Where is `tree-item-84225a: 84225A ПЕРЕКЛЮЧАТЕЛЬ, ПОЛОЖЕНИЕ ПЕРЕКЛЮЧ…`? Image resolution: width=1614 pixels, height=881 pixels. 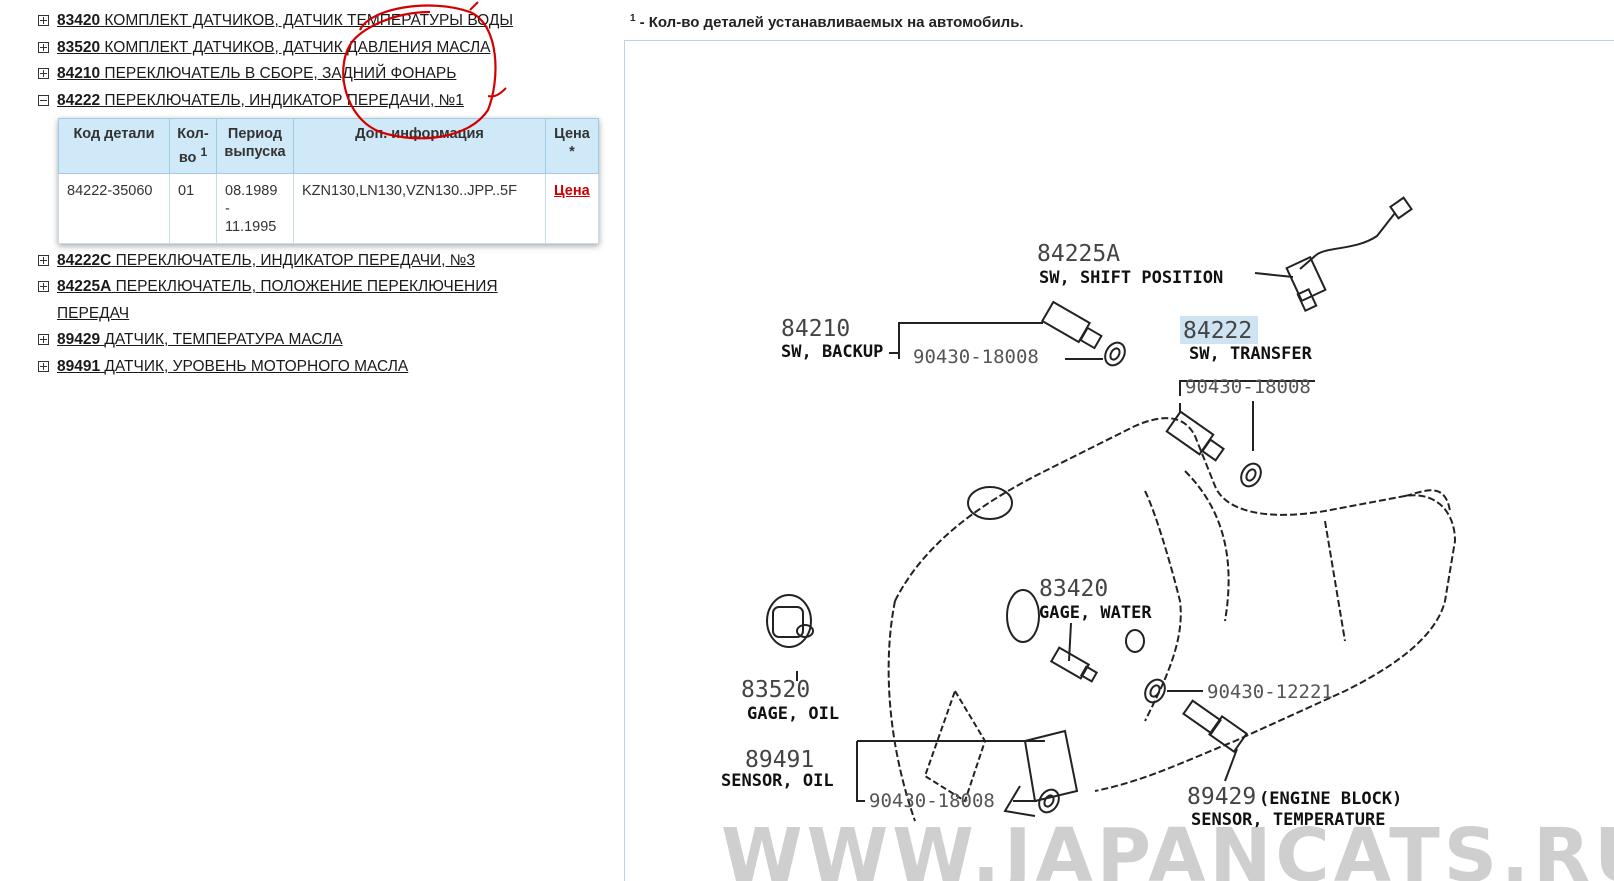 tree-item-84225a: 84225A ПЕРЕКЛЮЧАТЕЛЬ, ПОЛОЖЕНИЕ ПЕРЕКЛЮЧ… is located at coordinates (326, 300).